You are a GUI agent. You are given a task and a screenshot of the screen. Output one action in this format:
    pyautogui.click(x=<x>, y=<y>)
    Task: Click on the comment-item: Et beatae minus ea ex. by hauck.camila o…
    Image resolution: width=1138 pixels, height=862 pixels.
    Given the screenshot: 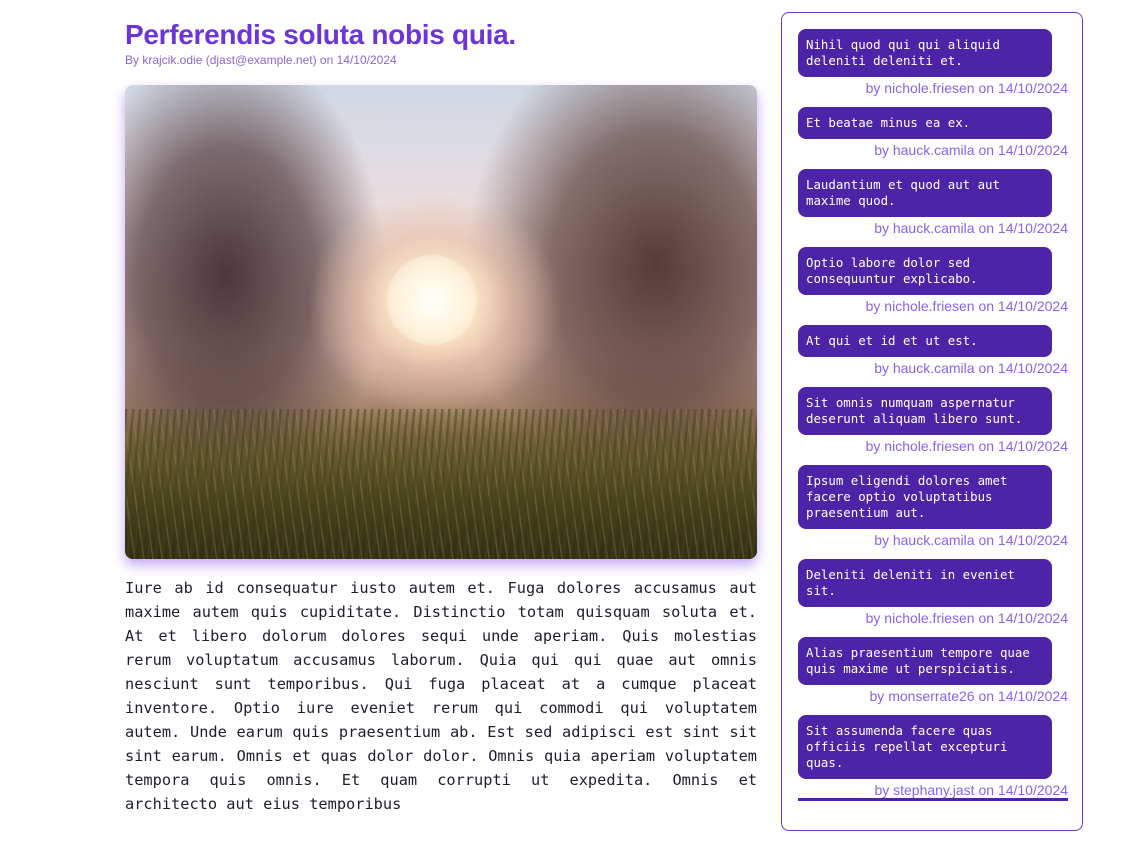 What is the action you would take?
    pyautogui.click(x=933, y=132)
    